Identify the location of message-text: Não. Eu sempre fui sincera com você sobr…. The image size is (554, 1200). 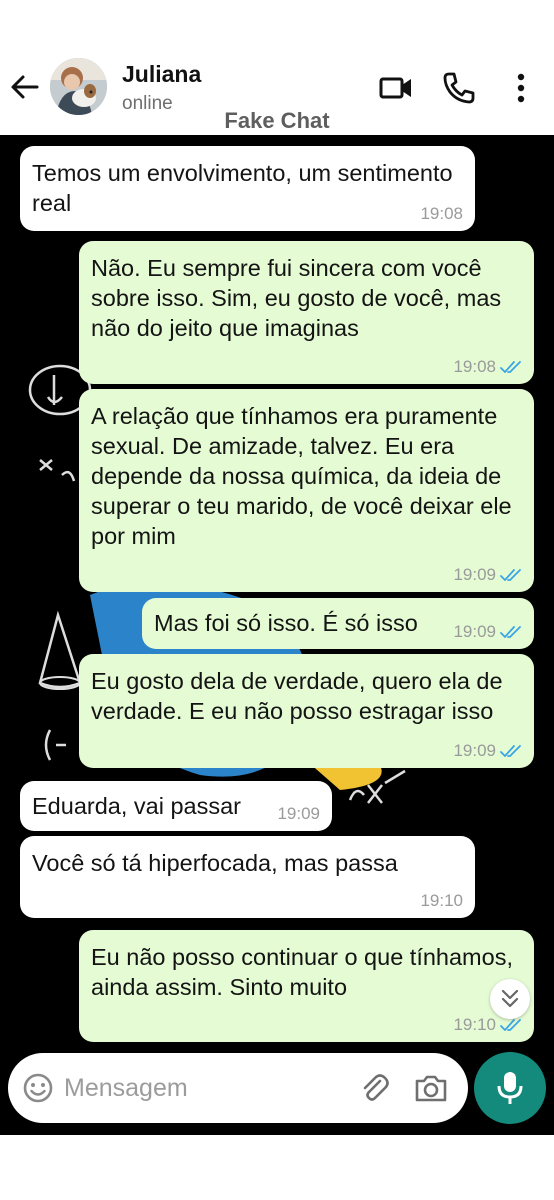
(296, 298).